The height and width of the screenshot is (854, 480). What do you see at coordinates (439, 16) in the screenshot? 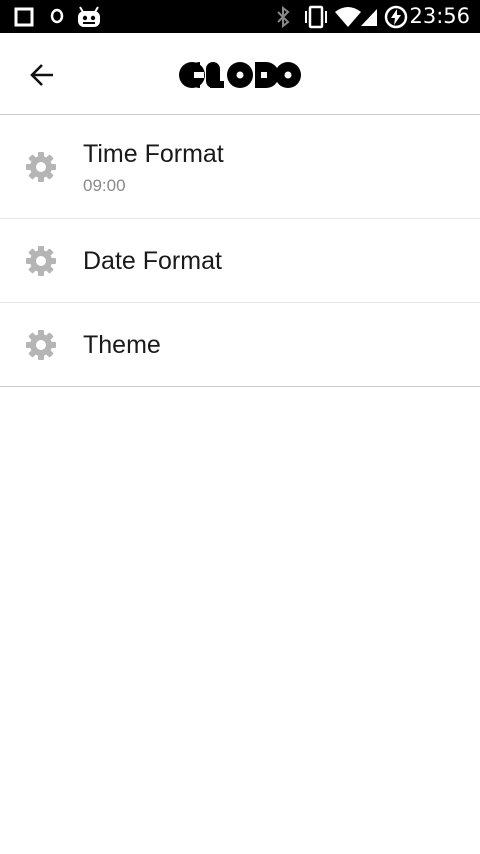
I see `clock-time: 23:56` at bounding box center [439, 16].